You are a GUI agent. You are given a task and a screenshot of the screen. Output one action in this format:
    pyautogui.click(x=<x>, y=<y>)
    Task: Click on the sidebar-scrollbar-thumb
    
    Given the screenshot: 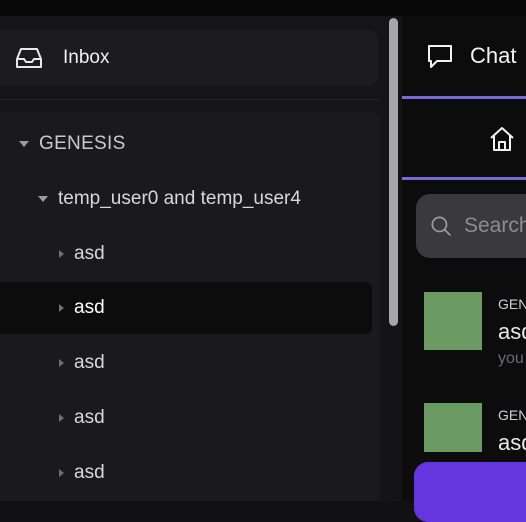 What is the action you would take?
    pyautogui.click(x=393, y=172)
    